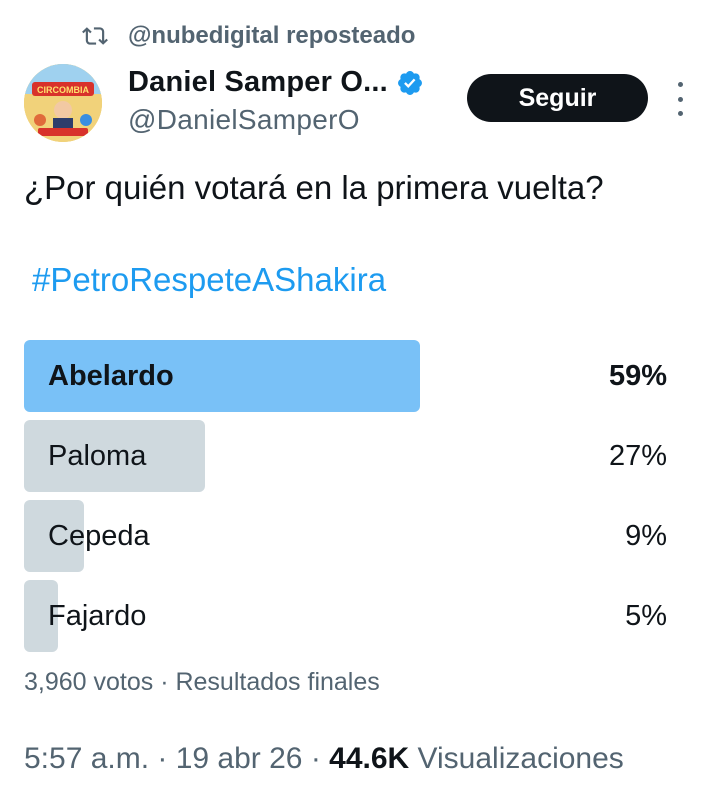 The width and height of the screenshot is (720, 803). What do you see at coordinates (111, 376) in the screenshot?
I see `poll-option-label: Abelardo` at bounding box center [111, 376].